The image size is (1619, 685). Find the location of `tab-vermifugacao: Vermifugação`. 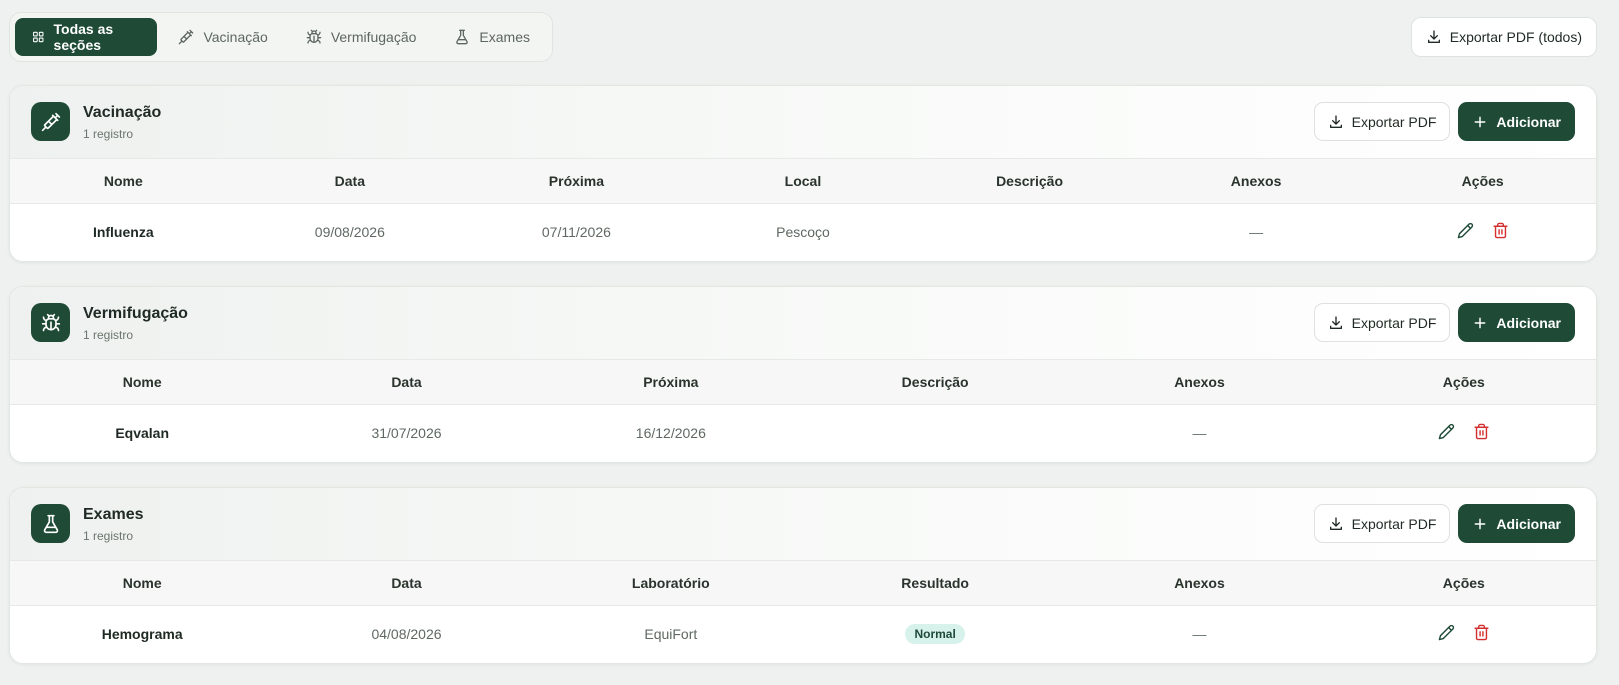

tab-vermifugacao: Vermifugação is located at coordinates (361, 37).